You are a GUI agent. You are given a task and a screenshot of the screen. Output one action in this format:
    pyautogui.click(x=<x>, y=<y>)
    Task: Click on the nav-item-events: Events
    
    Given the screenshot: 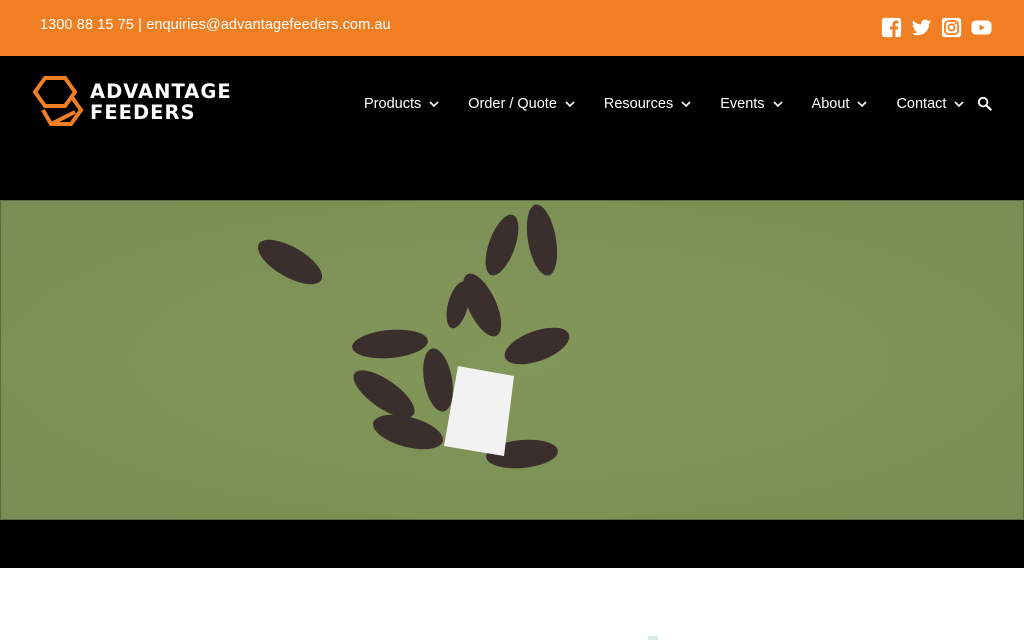 What is the action you would take?
    pyautogui.click(x=751, y=104)
    